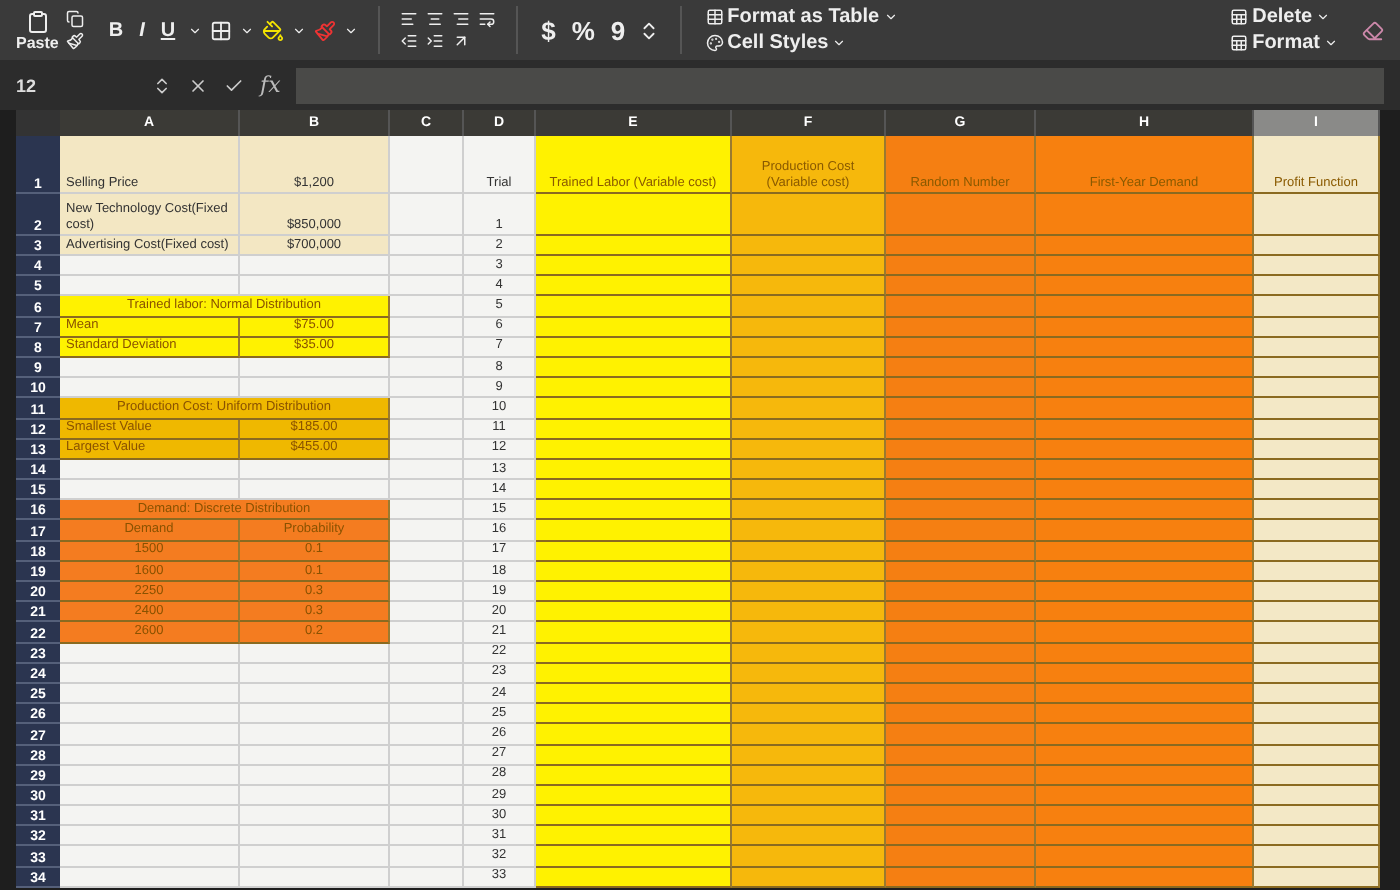 Image resolution: width=1400 pixels, height=890 pixels. I want to click on paste-button: Paste, so click(37, 30).